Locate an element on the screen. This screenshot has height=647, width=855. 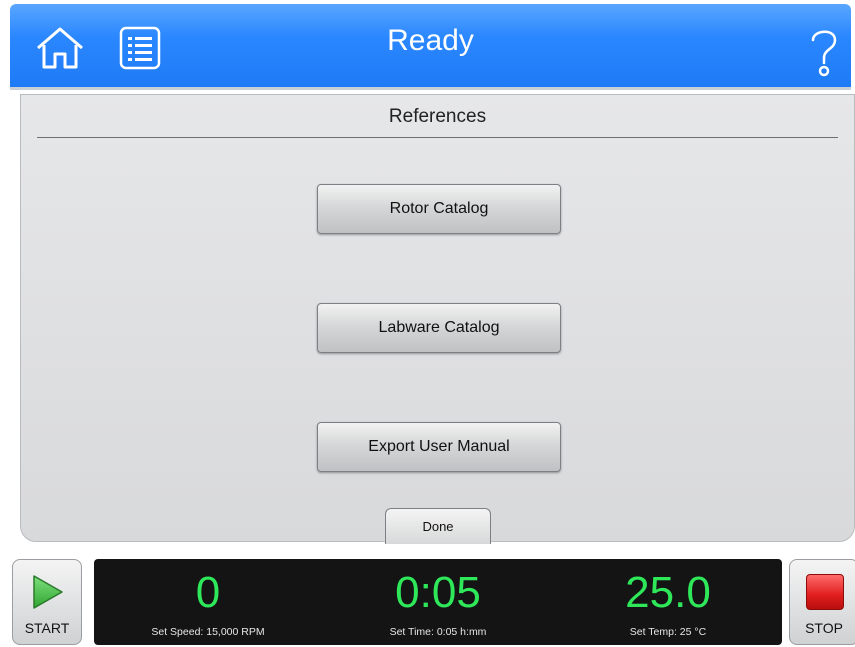
run-status-display: 0 Set Speed: 15,000 RPM 0:05 Set Time is located at coordinates (438, 602).